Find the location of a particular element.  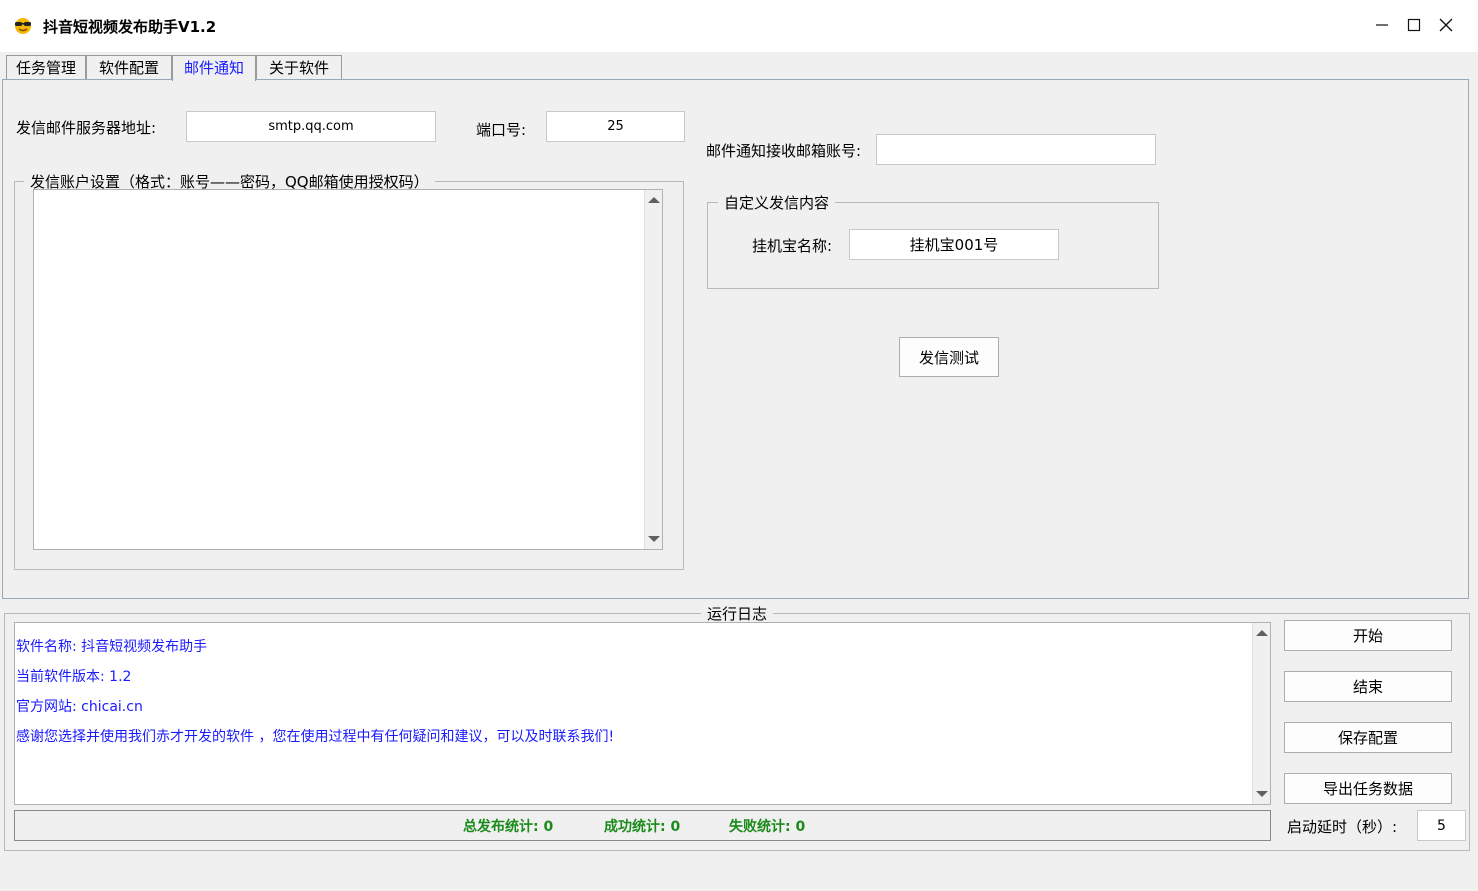

startup-delay-label: 启动延时（秒）: is located at coordinates (1342, 827).